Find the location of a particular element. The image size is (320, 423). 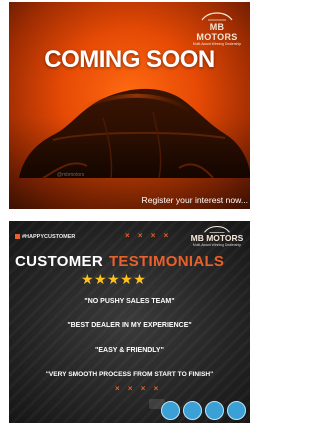

hashtag-label: #HAPPYCUSTOMER is located at coordinates (45, 237).